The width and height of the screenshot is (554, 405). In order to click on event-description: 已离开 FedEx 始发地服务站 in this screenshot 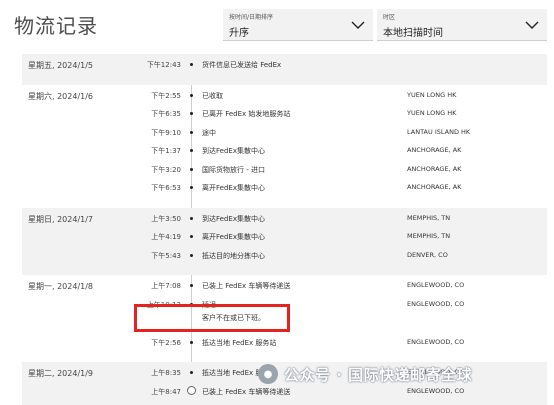, I will do `click(246, 114)`.